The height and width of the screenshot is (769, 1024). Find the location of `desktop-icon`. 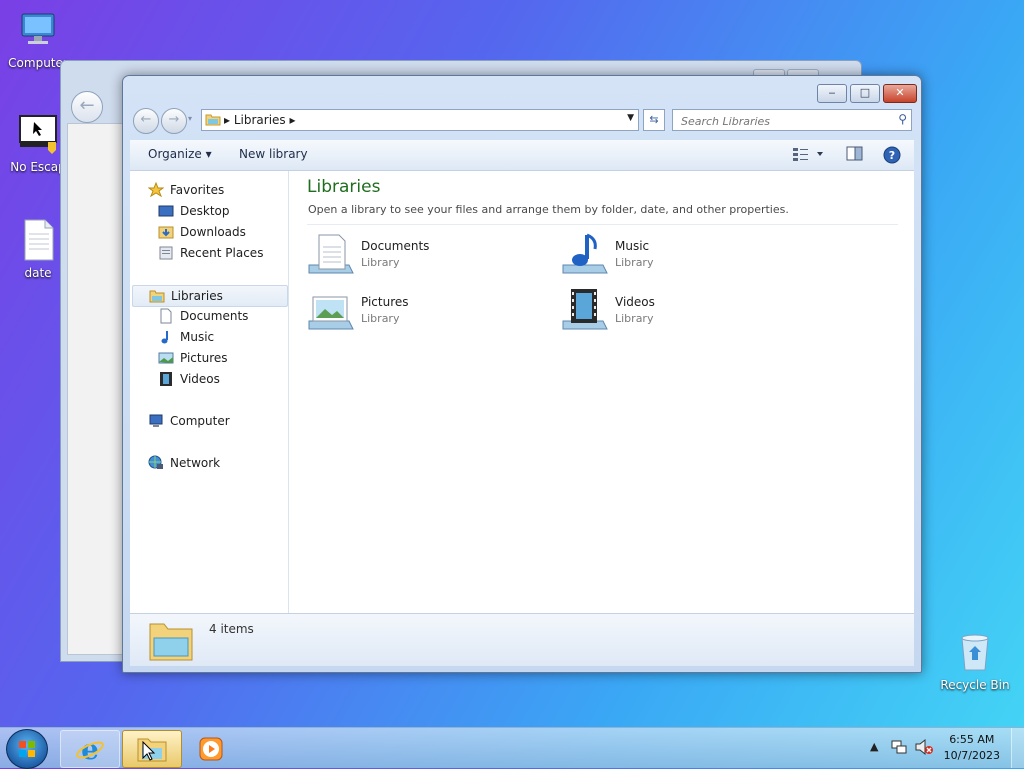

desktop-icon is located at coordinates (166, 211).